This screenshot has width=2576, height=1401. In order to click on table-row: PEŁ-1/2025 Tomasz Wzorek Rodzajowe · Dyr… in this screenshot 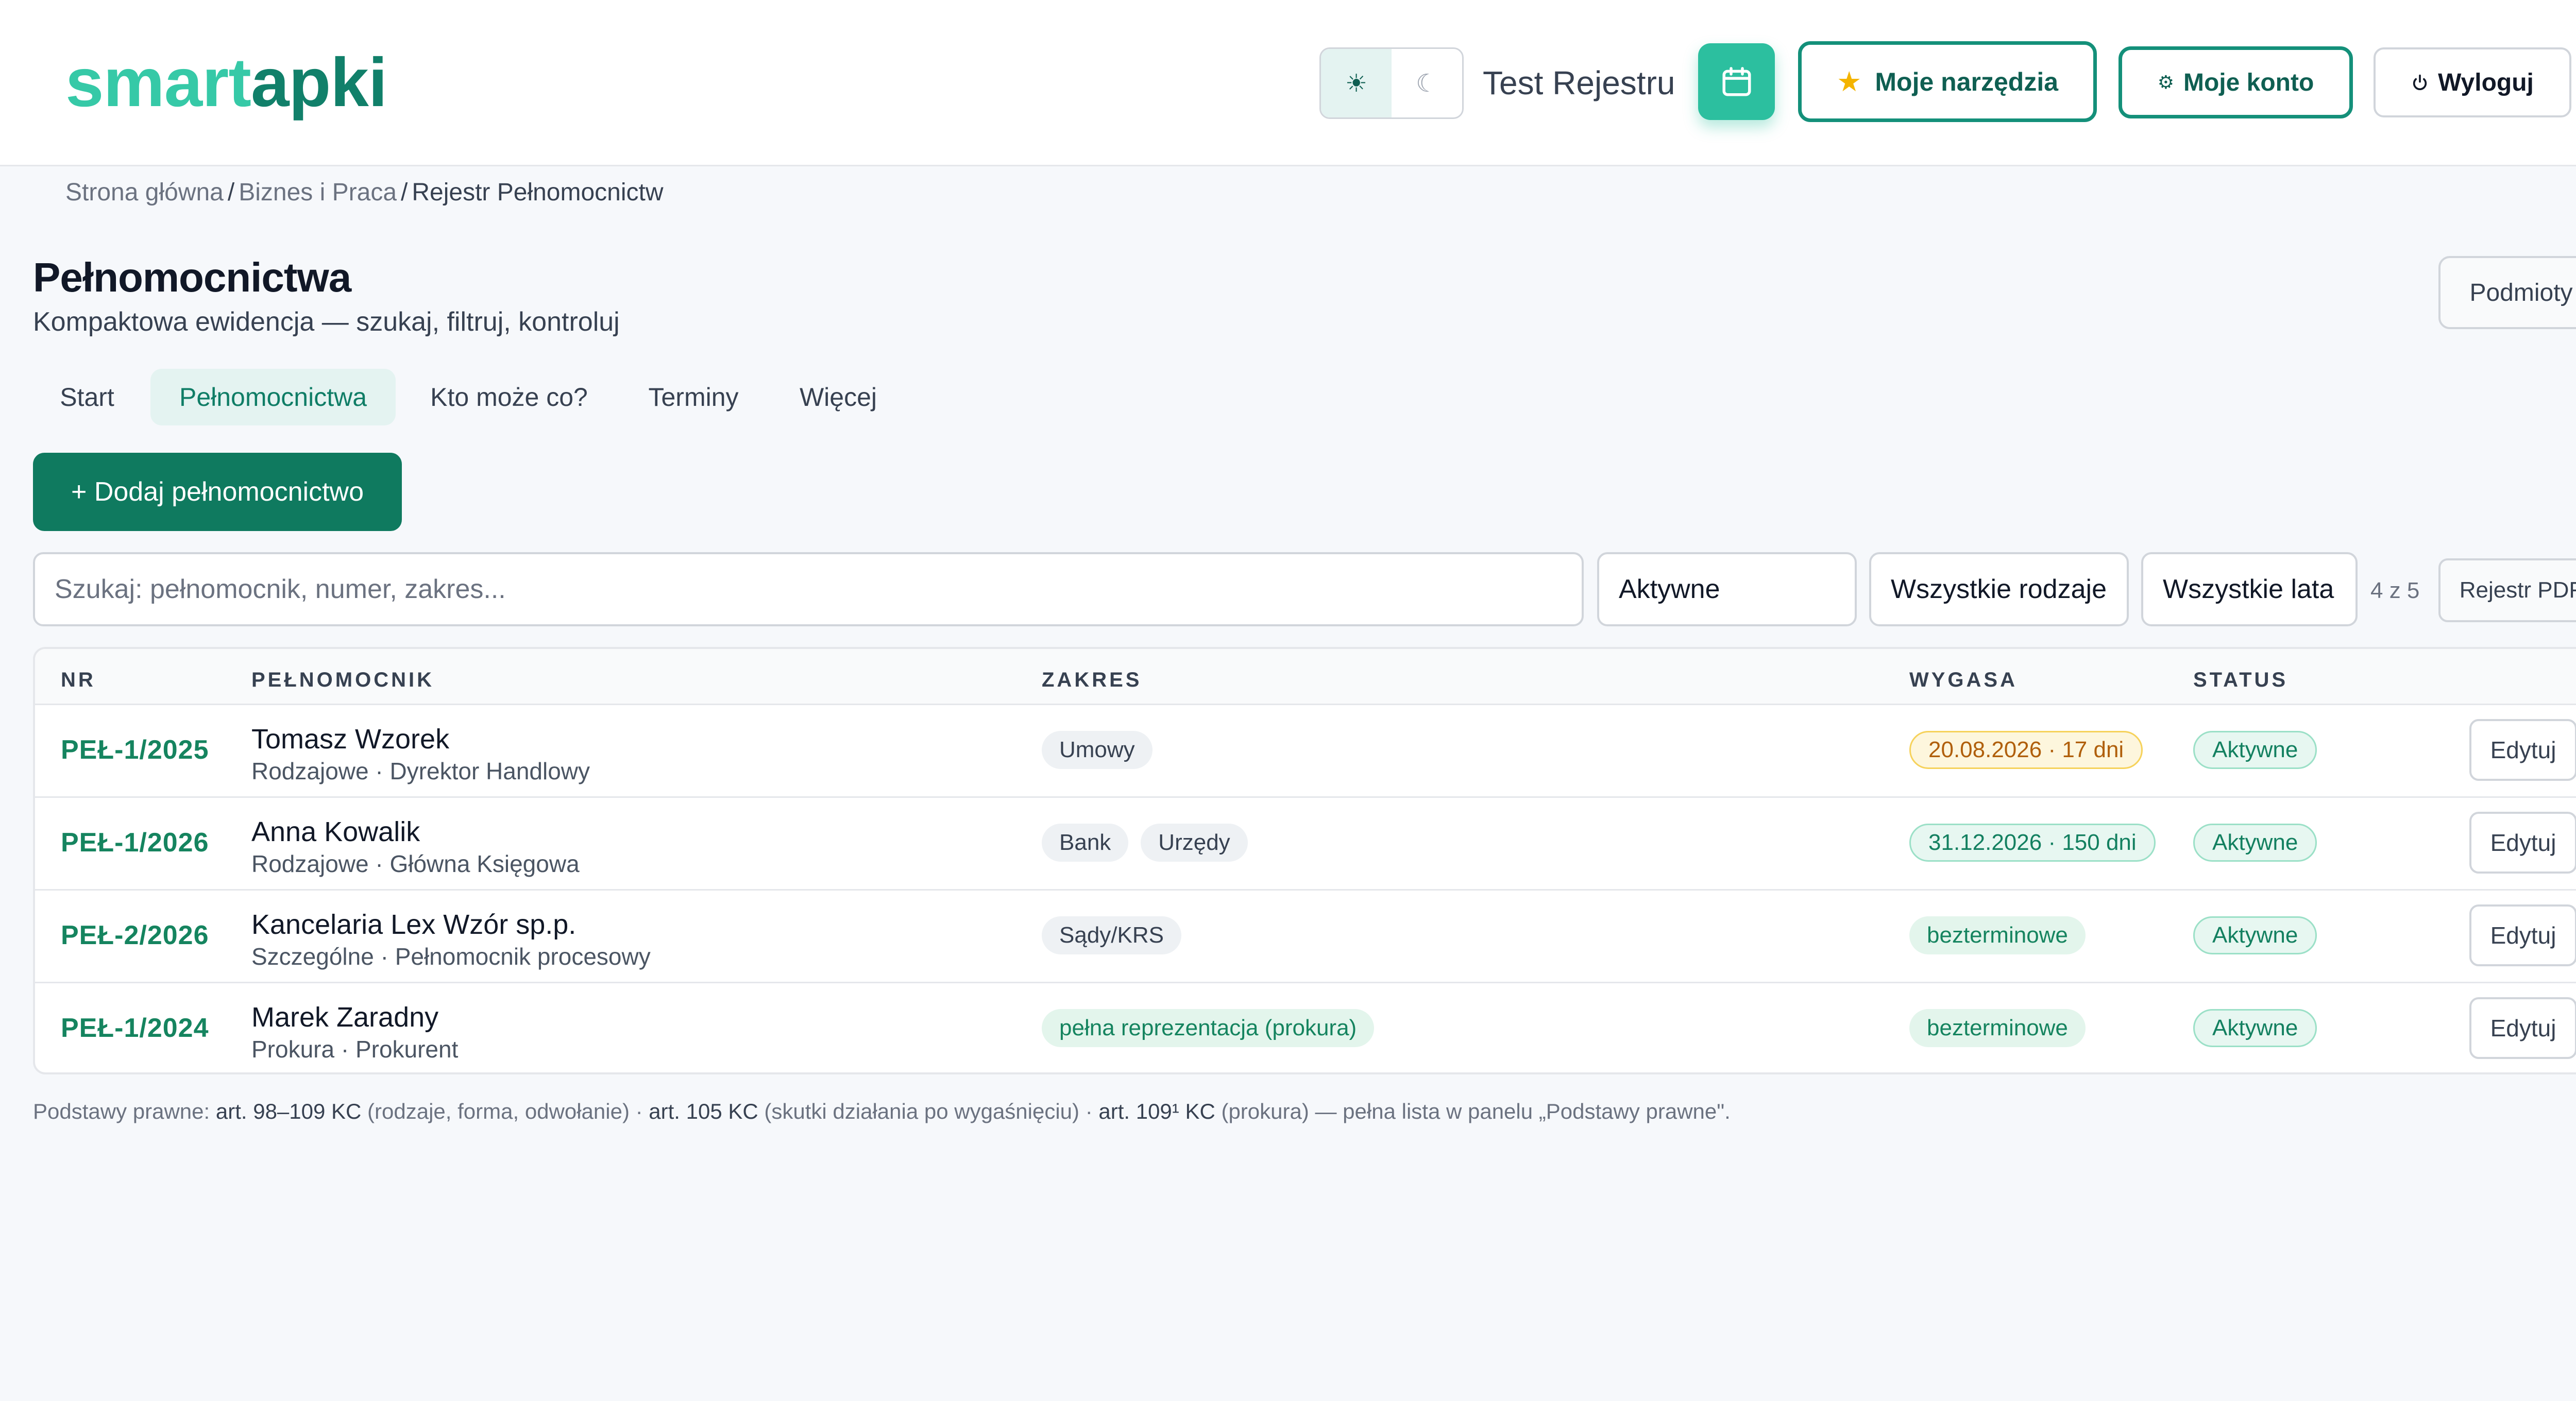, I will do `click(1305, 751)`.